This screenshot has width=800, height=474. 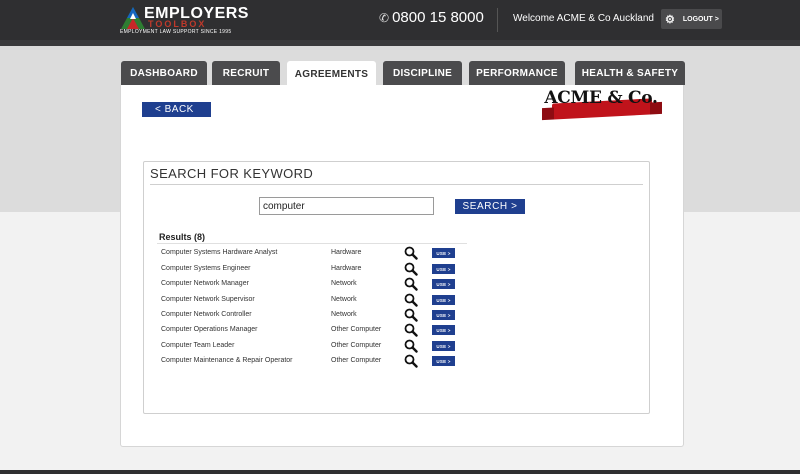 I want to click on phone-number: ✆ 0800 15 8000, so click(x=431, y=17).